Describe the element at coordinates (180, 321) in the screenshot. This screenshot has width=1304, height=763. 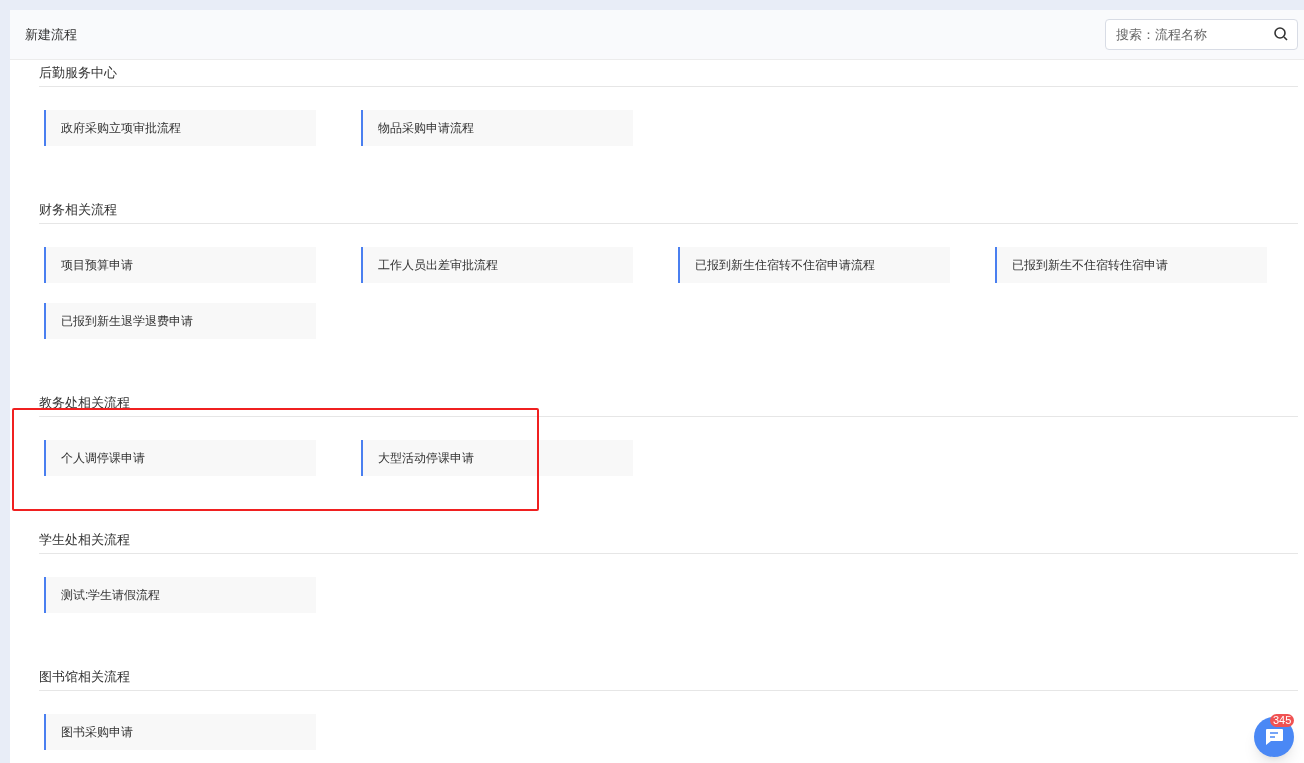
I see `process-item: 已报到新生退学退费申请` at that location.